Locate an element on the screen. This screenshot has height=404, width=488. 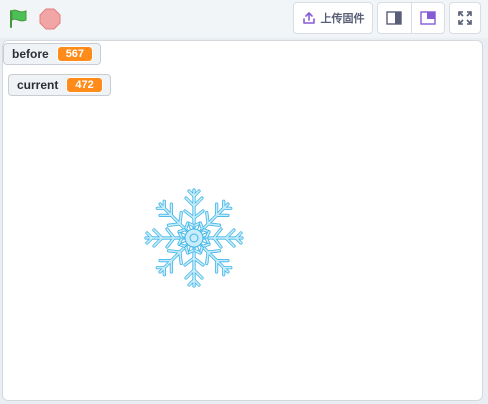
stop-button is located at coordinates (50, 19).